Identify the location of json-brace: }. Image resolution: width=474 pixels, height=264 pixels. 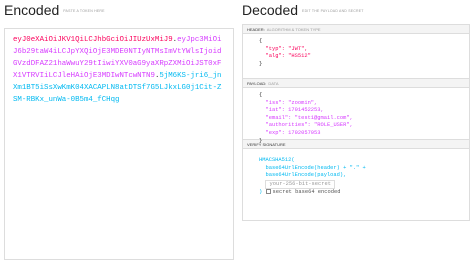
(261, 63).